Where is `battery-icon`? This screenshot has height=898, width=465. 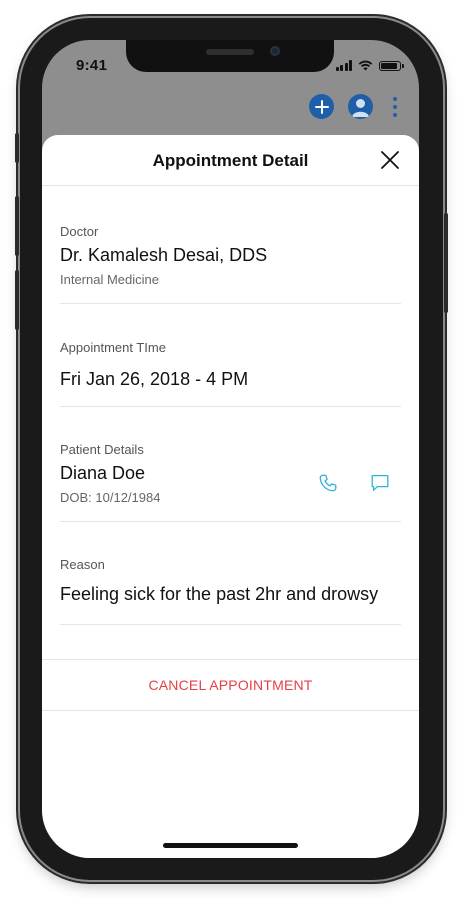
battery-icon is located at coordinates (391, 65).